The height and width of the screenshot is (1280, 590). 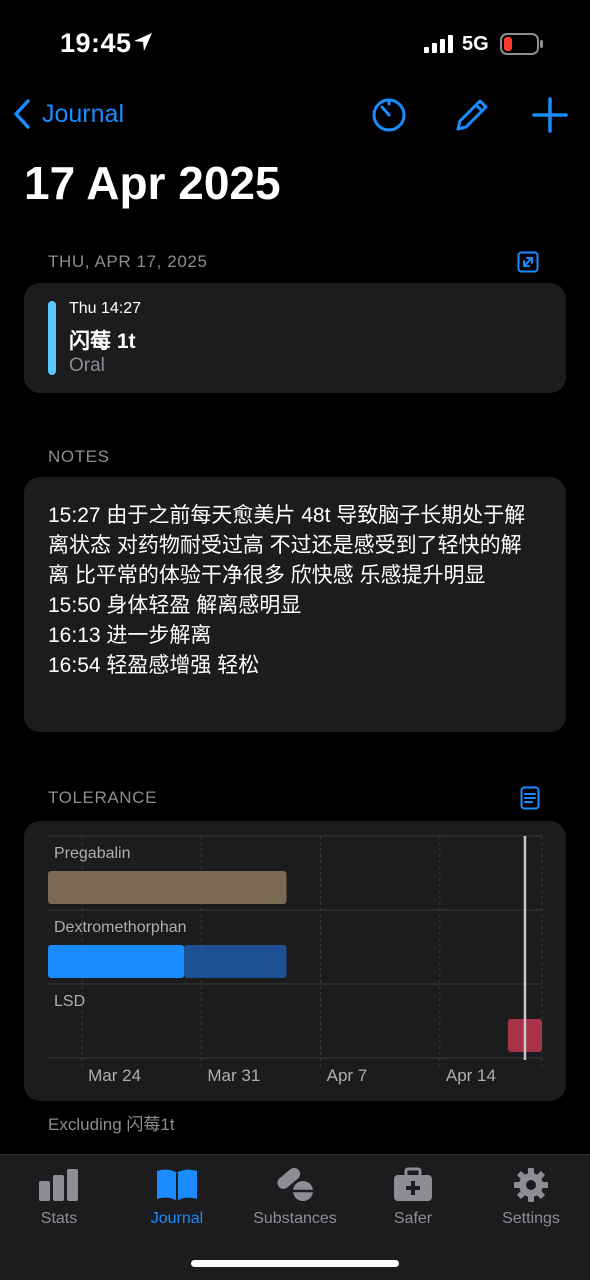 I want to click on battery-icon, so click(x=521, y=44).